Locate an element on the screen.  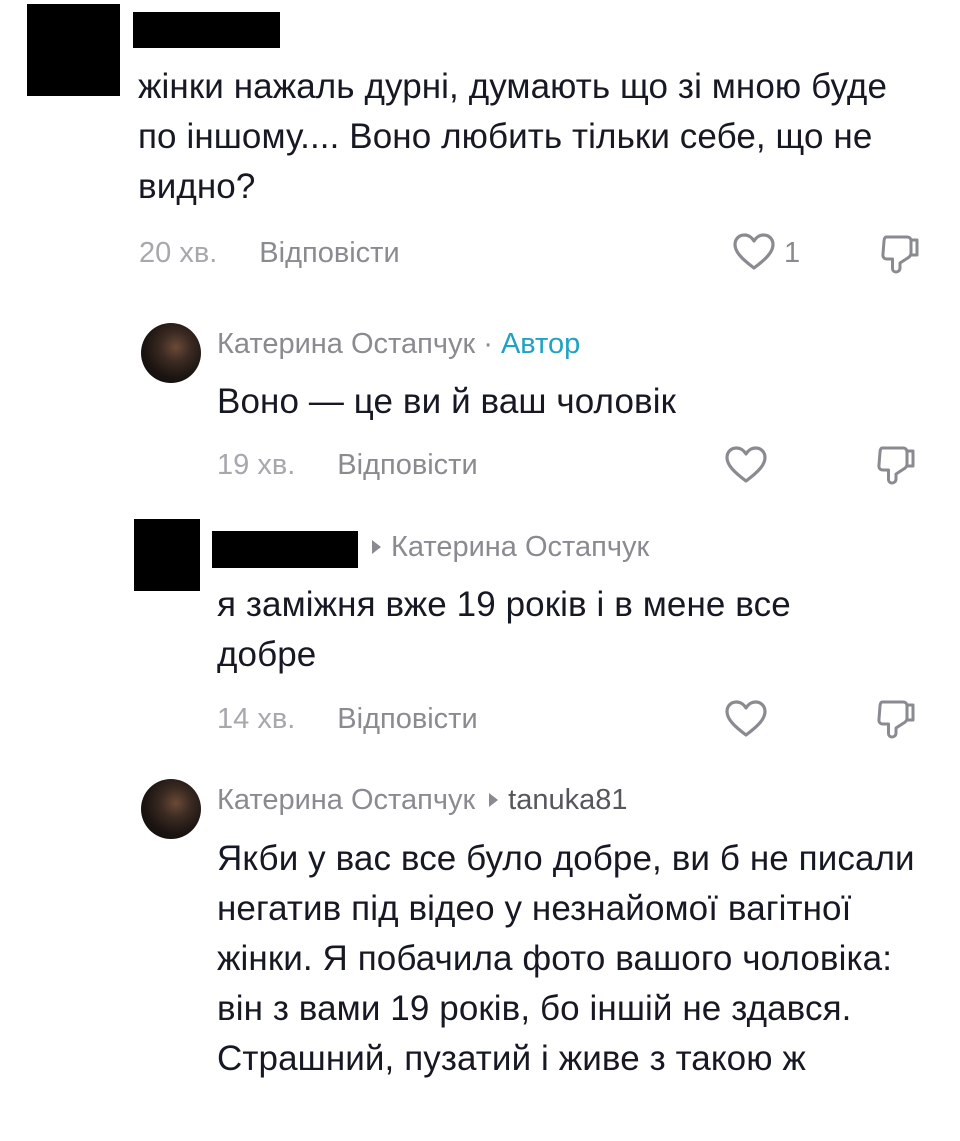
reply-to-name: tanuka81 is located at coordinates (567, 800).